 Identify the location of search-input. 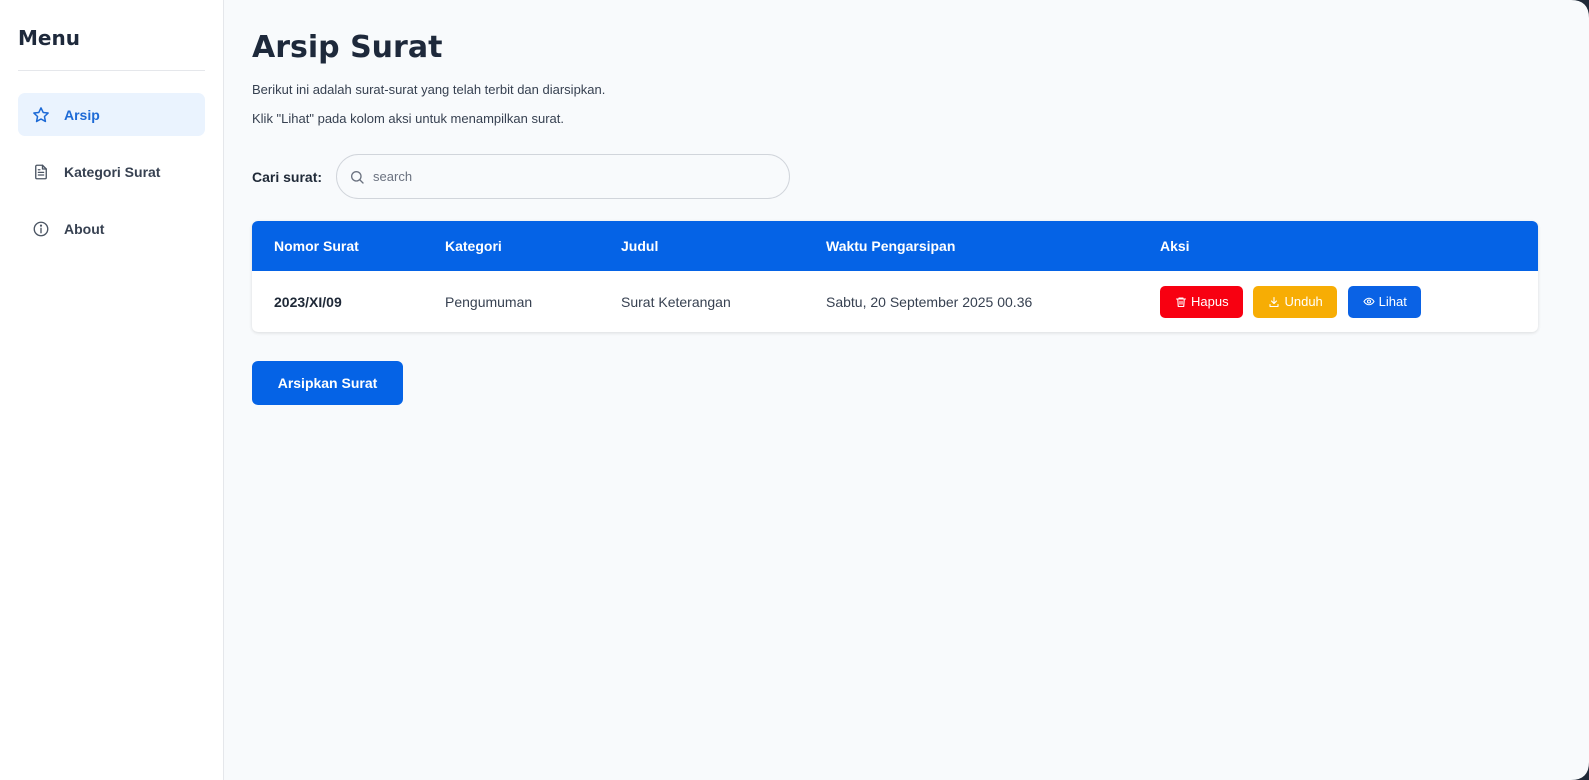
(563, 176).